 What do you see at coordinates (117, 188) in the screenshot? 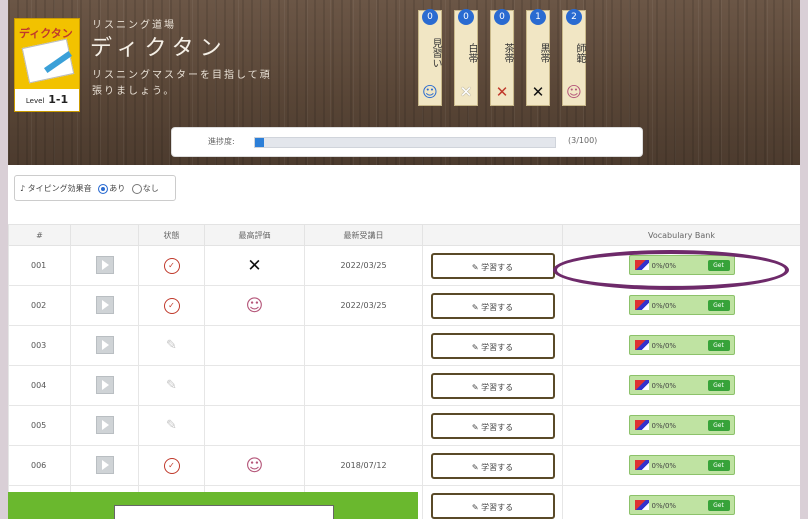
I see `radio-sound-on-label: あり` at bounding box center [117, 188].